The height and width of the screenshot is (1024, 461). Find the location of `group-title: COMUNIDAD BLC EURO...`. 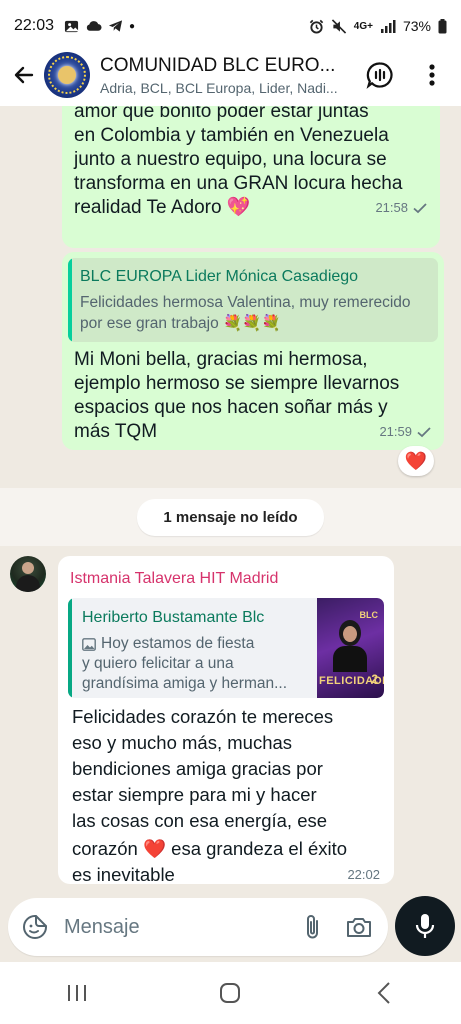

group-title: COMUNIDAD BLC EURO... is located at coordinates (218, 65).